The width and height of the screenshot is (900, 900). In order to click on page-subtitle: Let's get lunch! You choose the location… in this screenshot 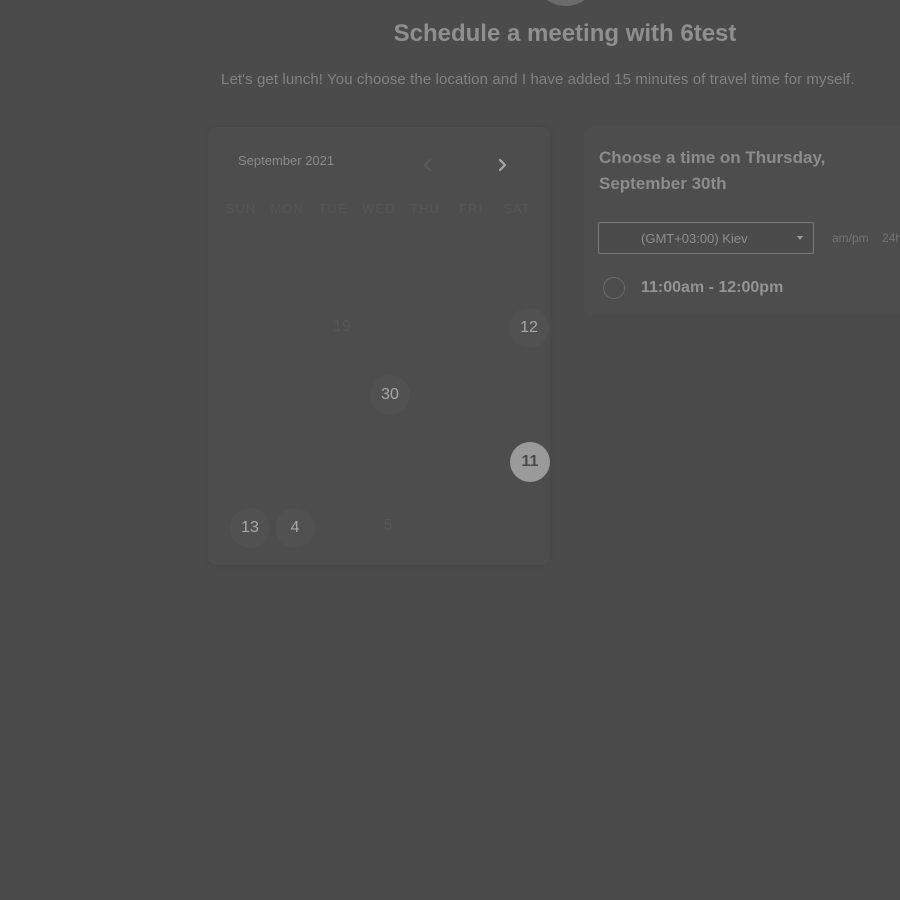, I will do `click(538, 79)`.